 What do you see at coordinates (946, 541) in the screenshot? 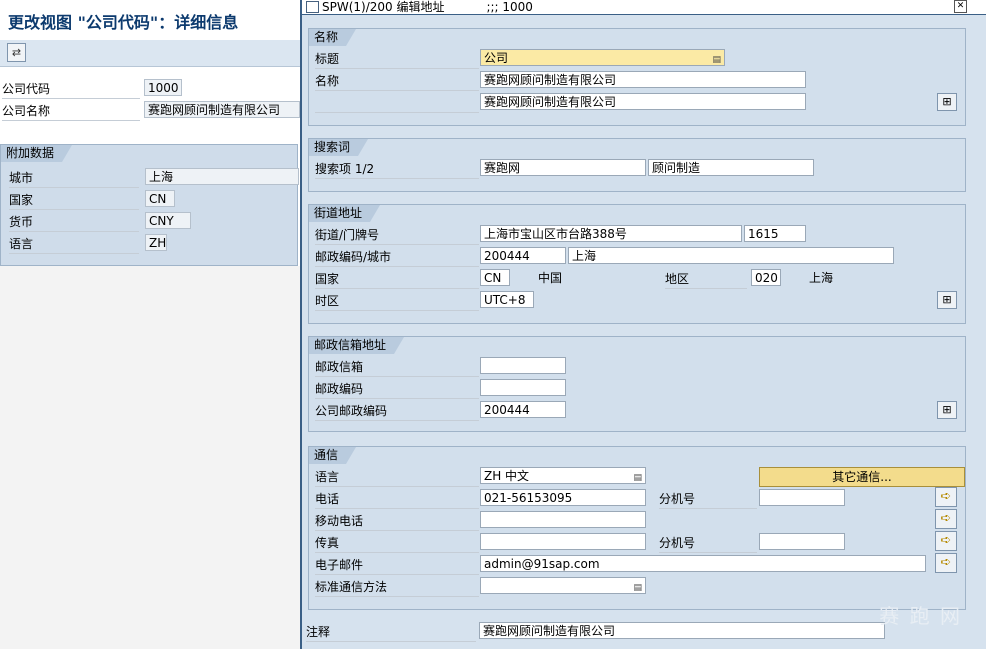
I see `fax-details-arrow-icon: ➪` at bounding box center [946, 541].